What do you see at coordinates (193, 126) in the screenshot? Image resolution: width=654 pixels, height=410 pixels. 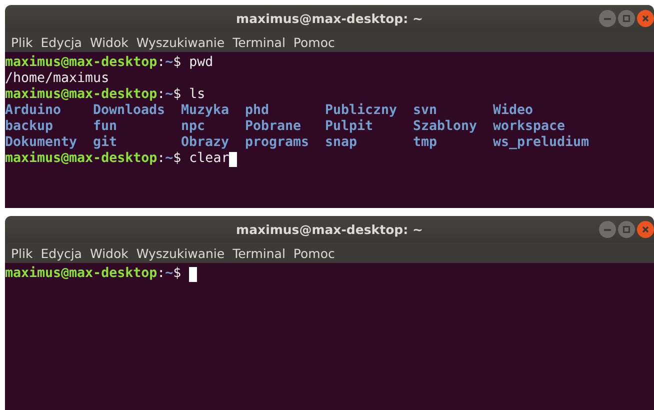 I see `directory-name: npc` at bounding box center [193, 126].